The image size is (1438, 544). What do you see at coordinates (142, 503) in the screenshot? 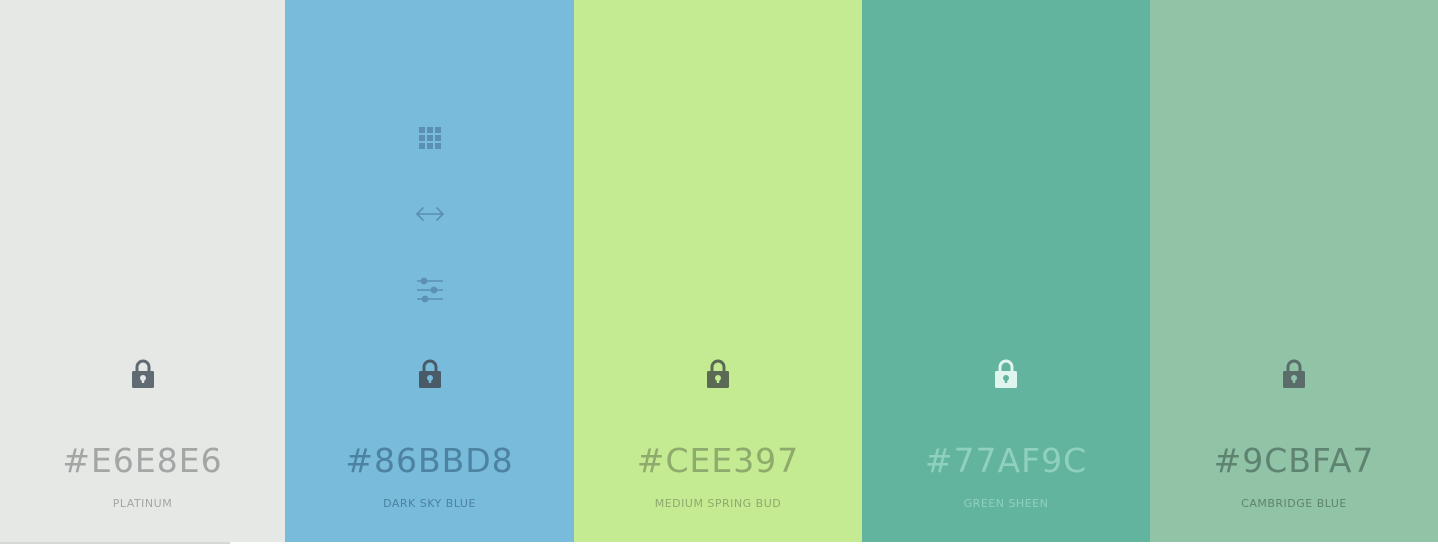
I see `color-name: PLATINUM` at bounding box center [142, 503].